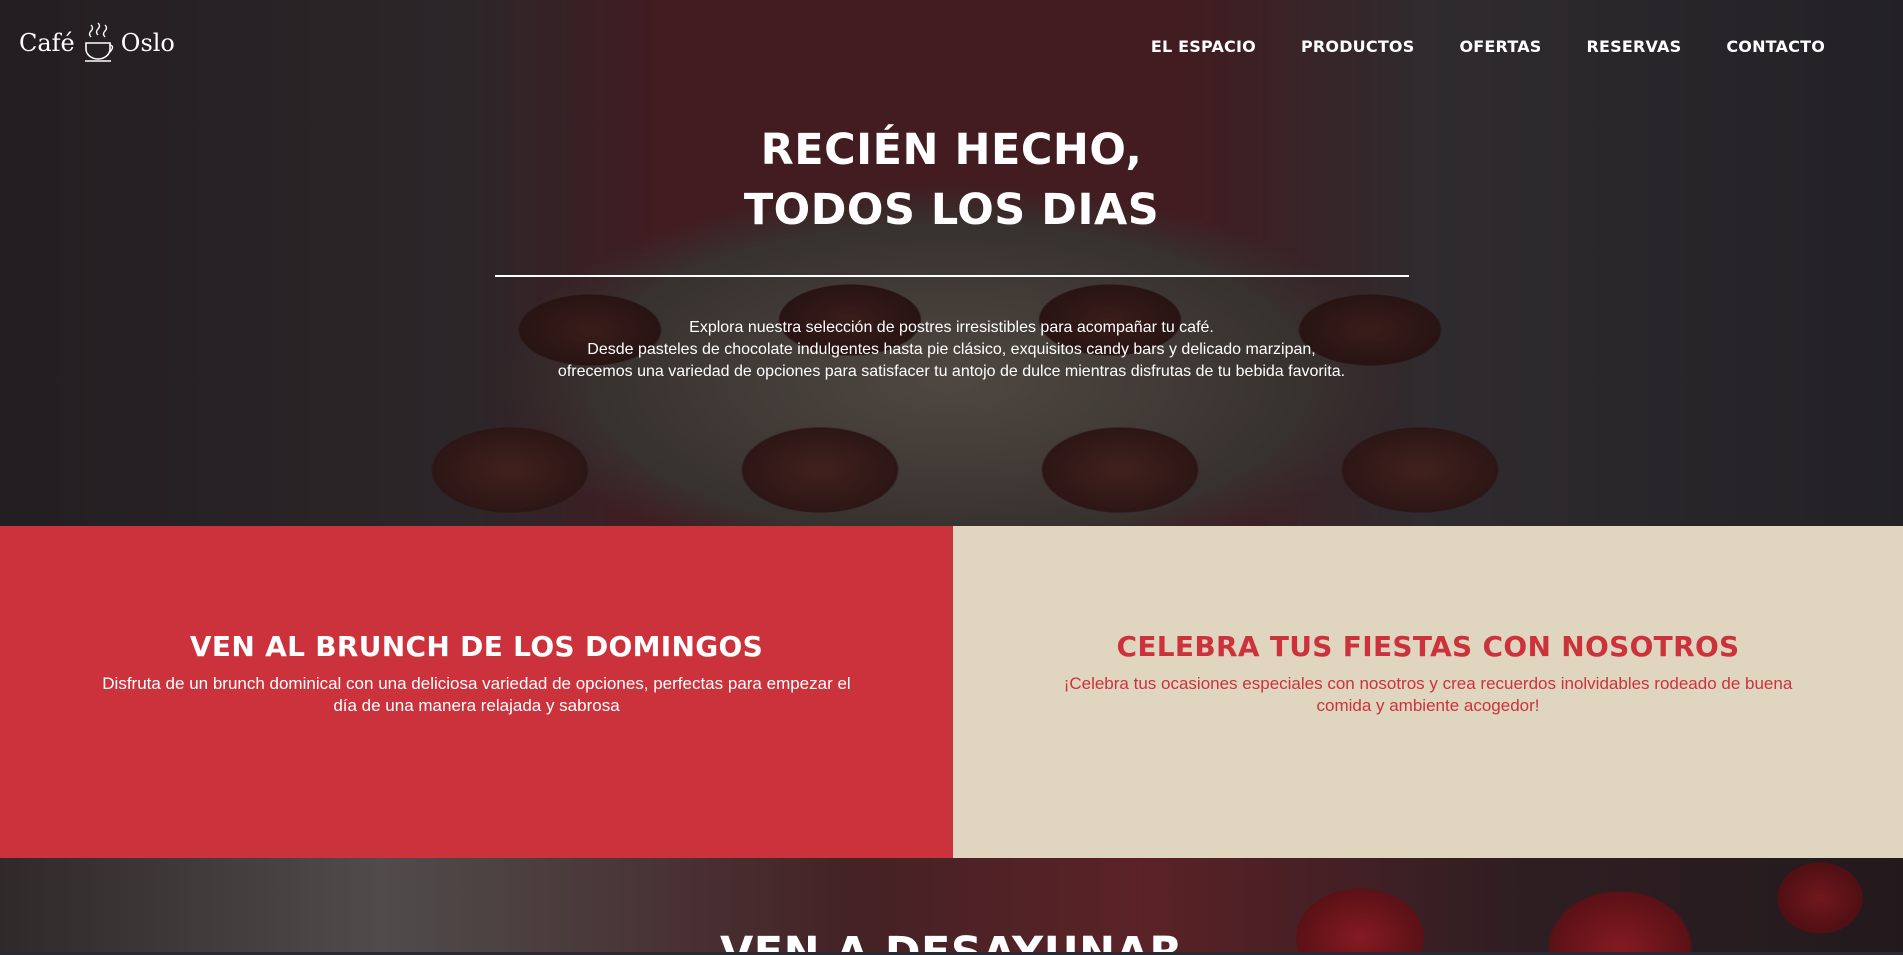 Image resolution: width=1903 pixels, height=955 pixels. What do you see at coordinates (951, 276) in the screenshot?
I see `hero-divider` at bounding box center [951, 276].